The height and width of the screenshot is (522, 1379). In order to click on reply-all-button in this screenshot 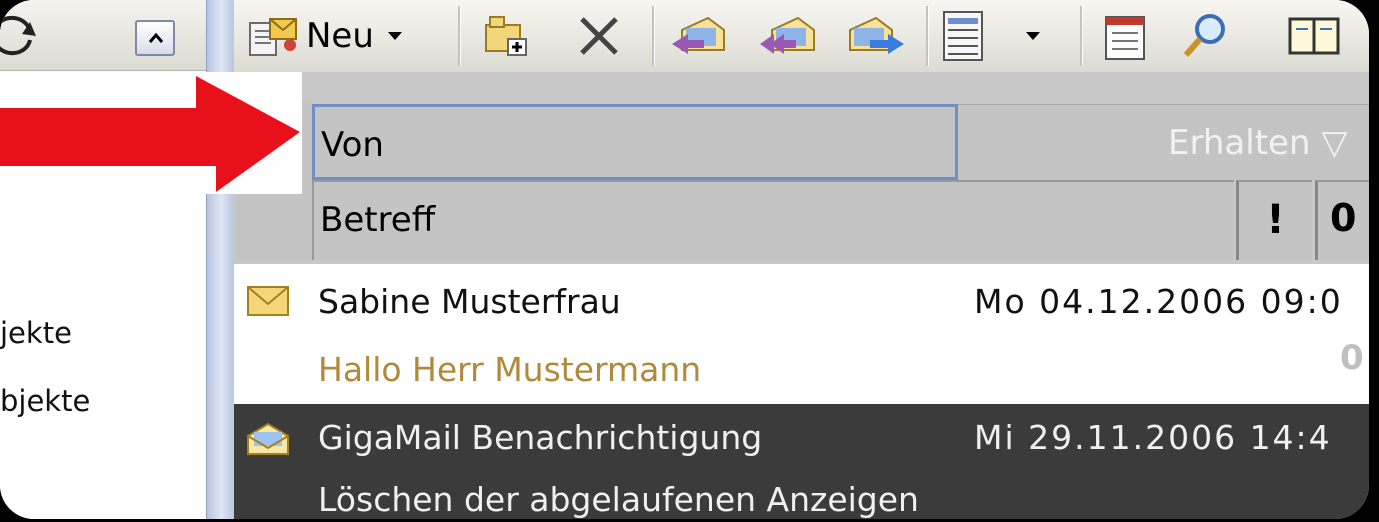, I will do `click(788, 36)`.